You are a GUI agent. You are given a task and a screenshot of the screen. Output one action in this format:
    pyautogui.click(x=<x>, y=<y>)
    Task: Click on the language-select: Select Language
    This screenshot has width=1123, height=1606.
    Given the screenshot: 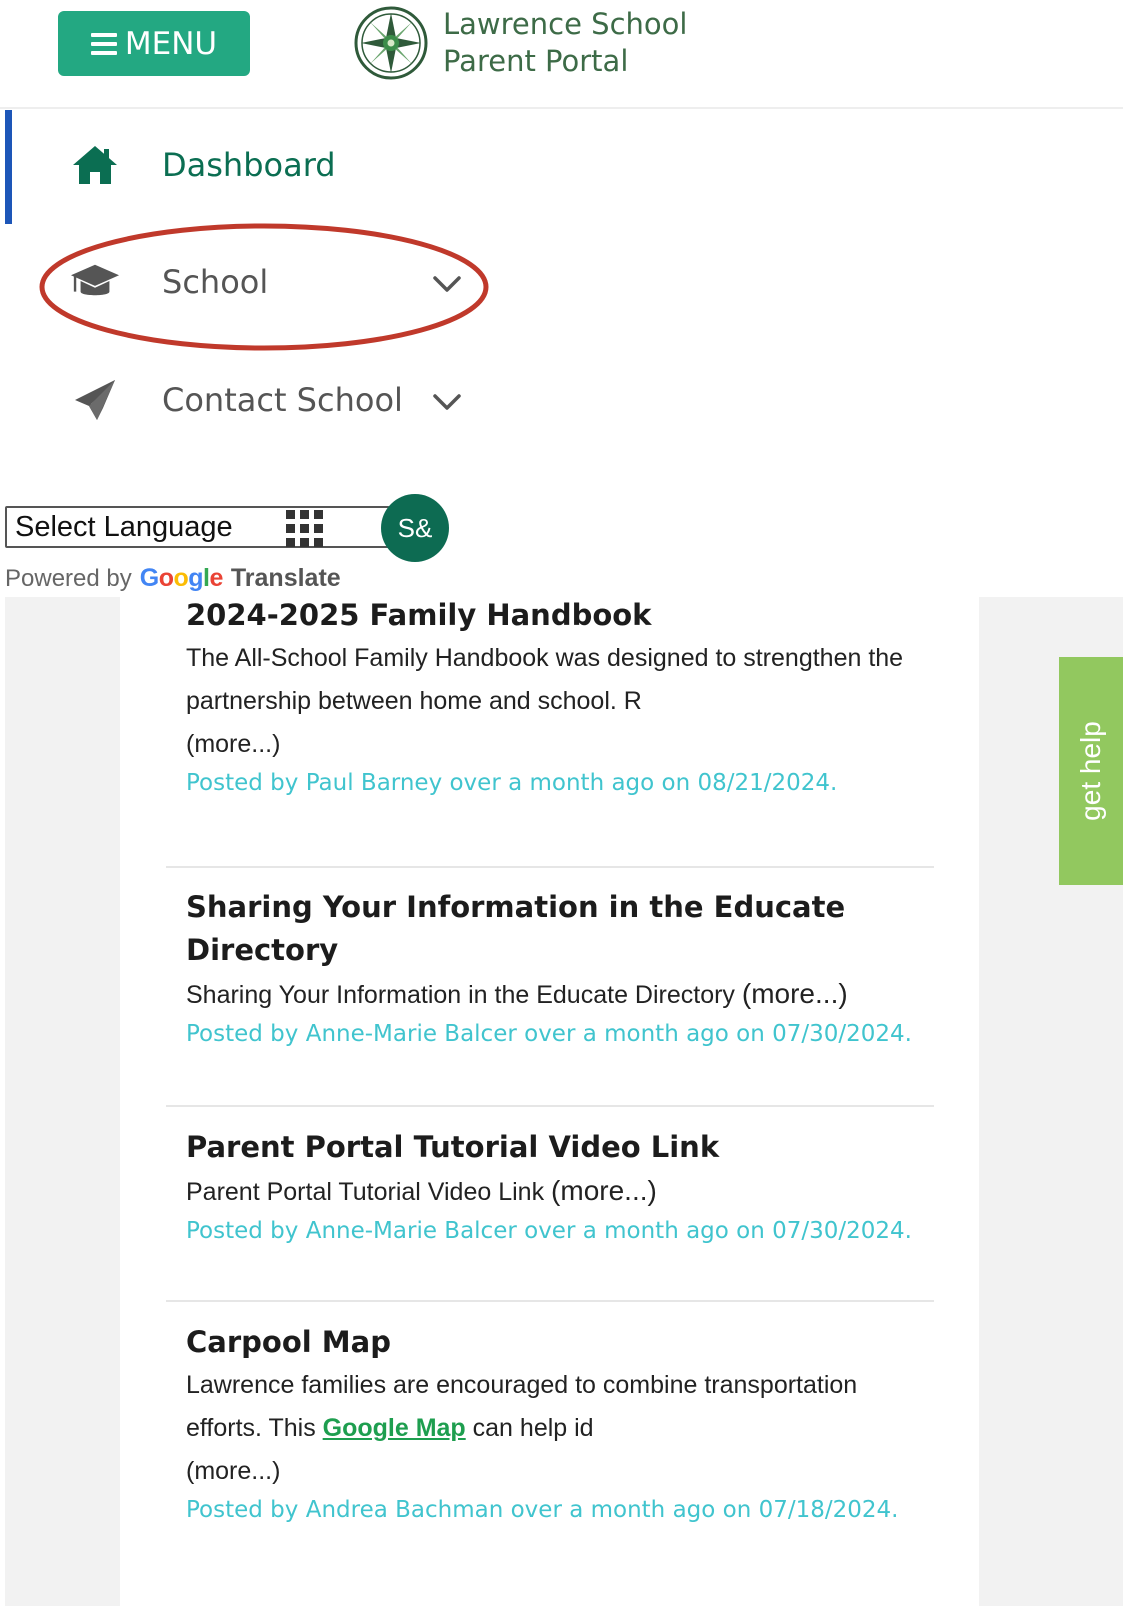 What is the action you would take?
    pyautogui.click(x=197, y=527)
    